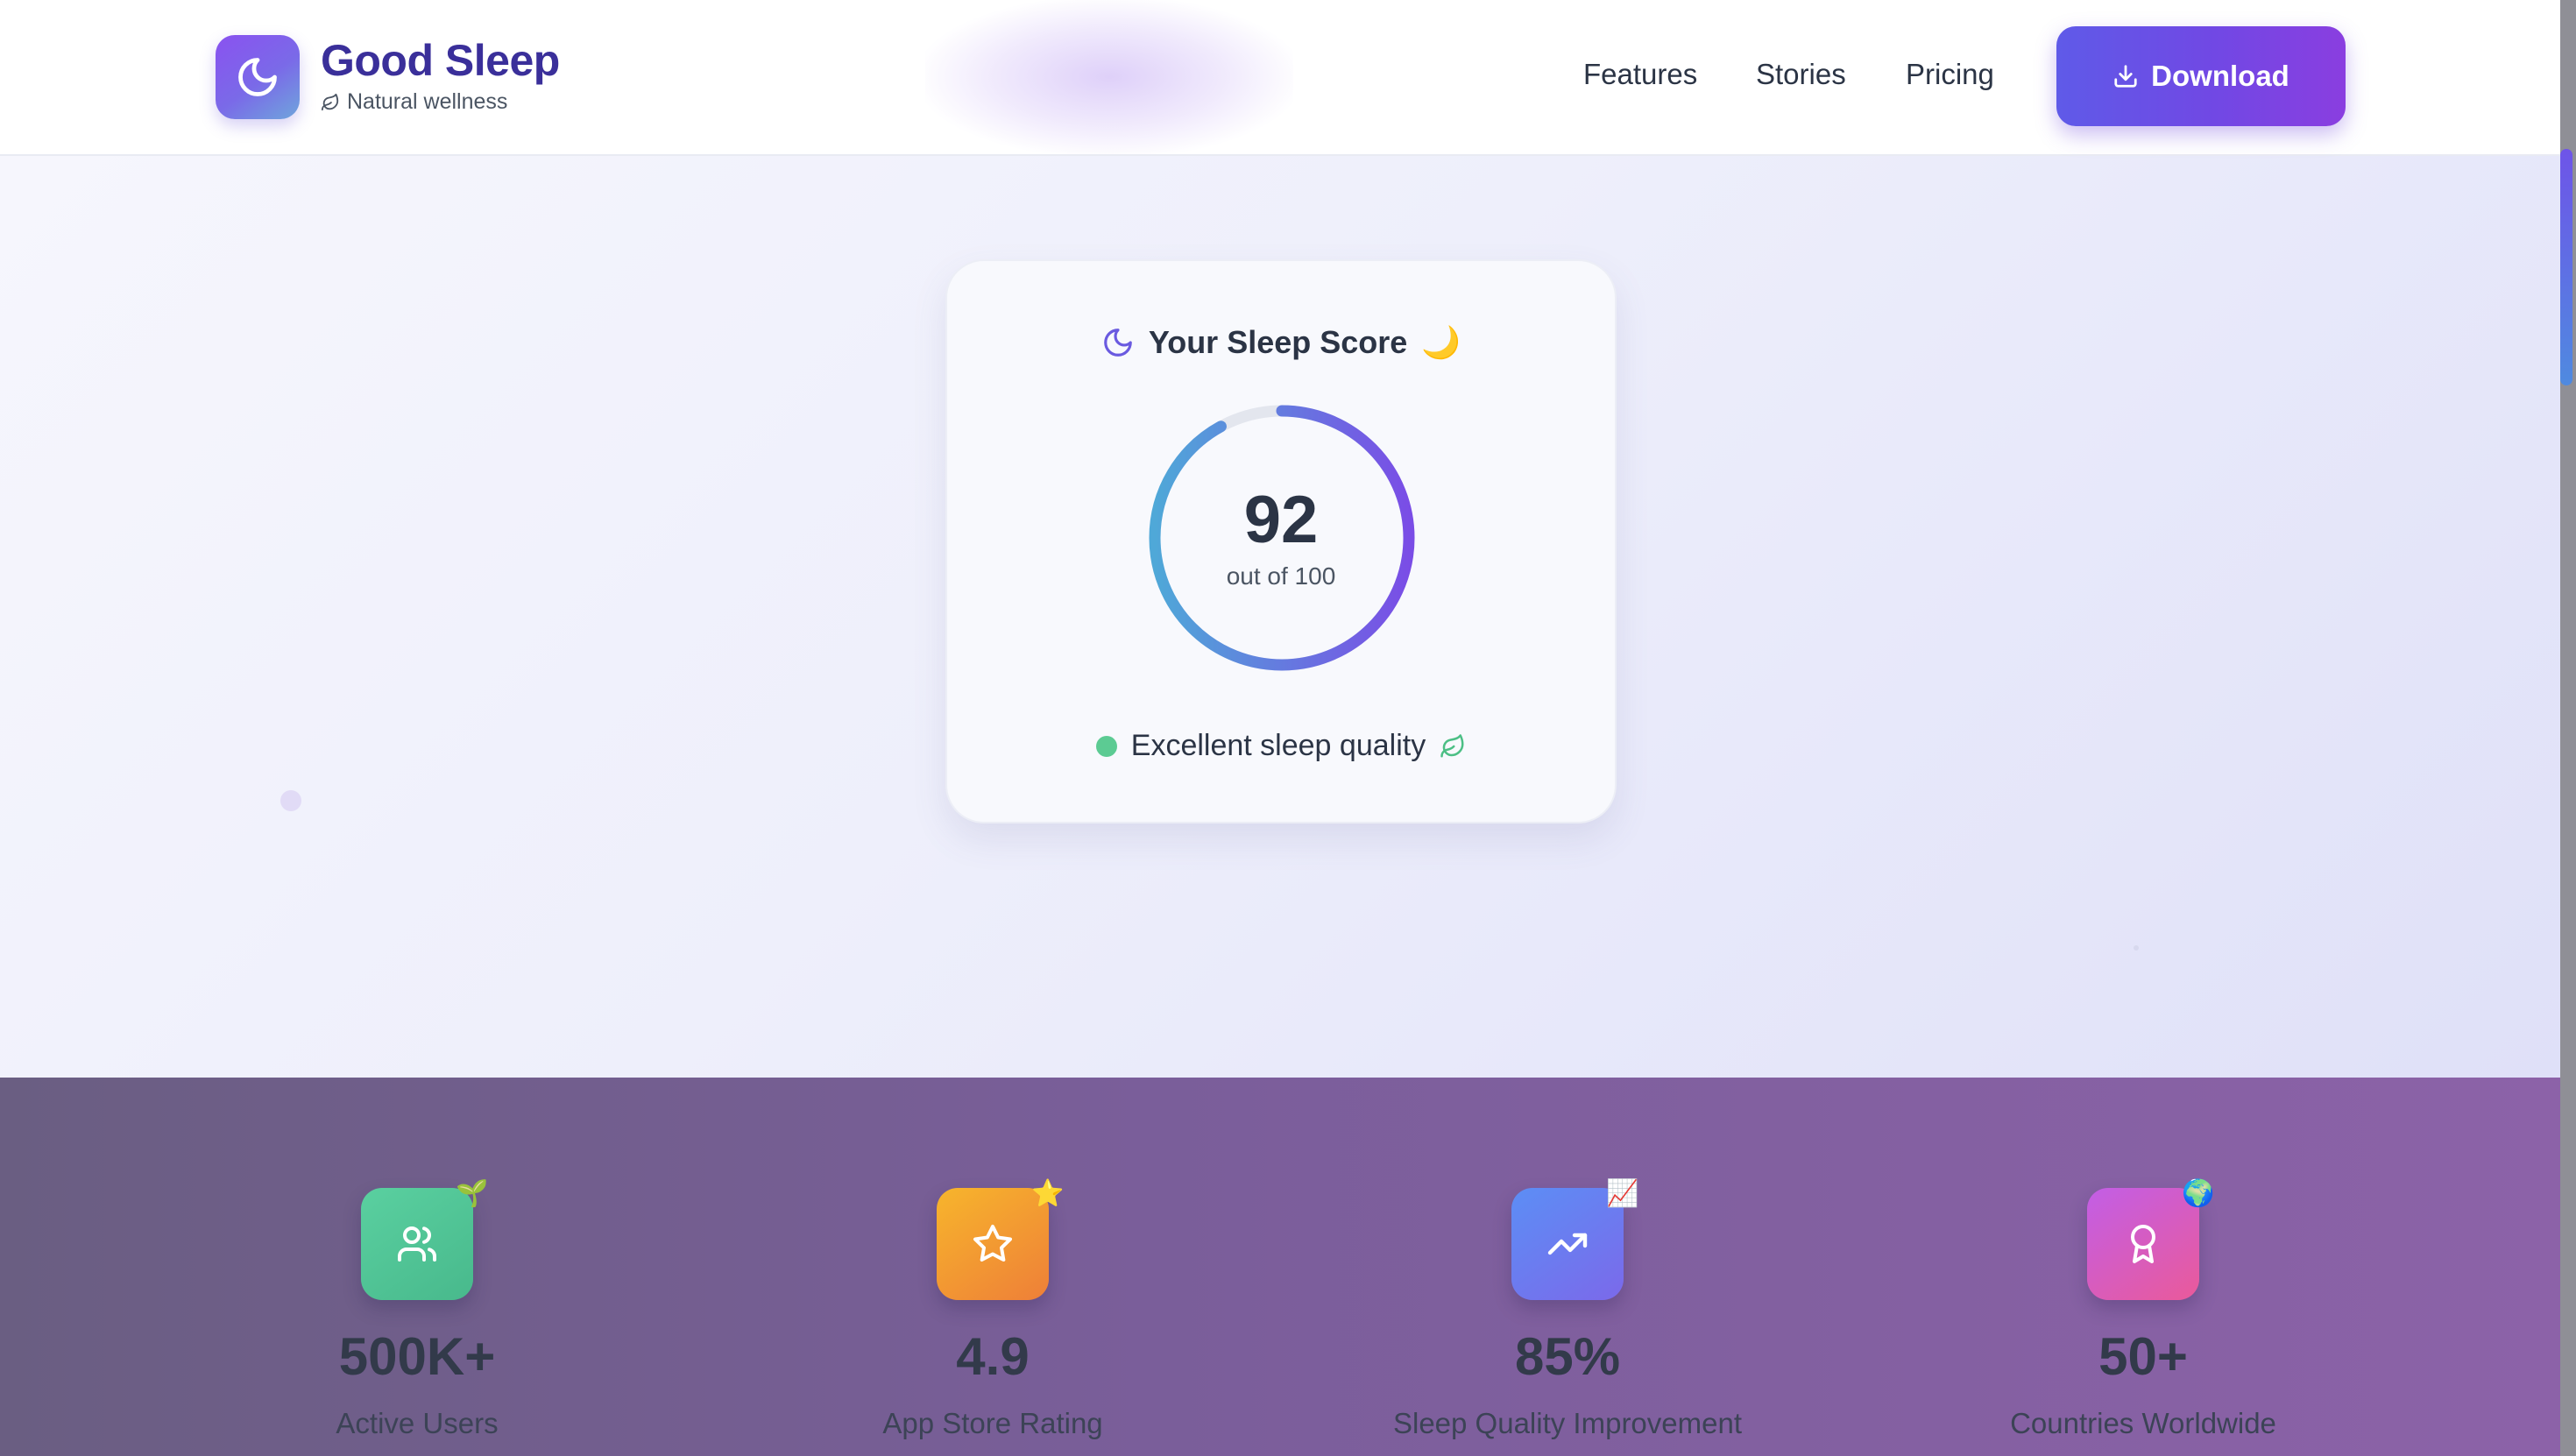 The image size is (2576, 1456). I want to click on stat-label: Sleep Quality Improvement, so click(1567, 1423).